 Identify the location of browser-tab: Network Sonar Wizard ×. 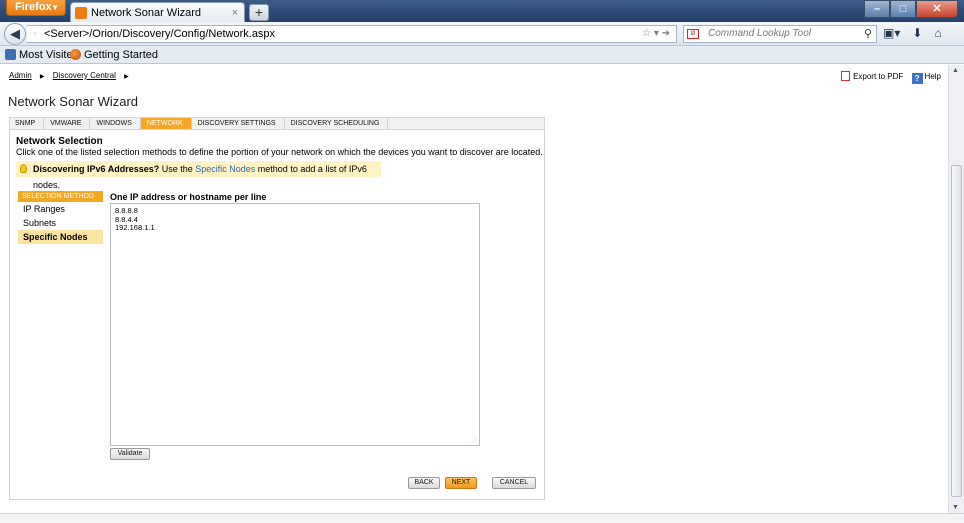
(157, 12).